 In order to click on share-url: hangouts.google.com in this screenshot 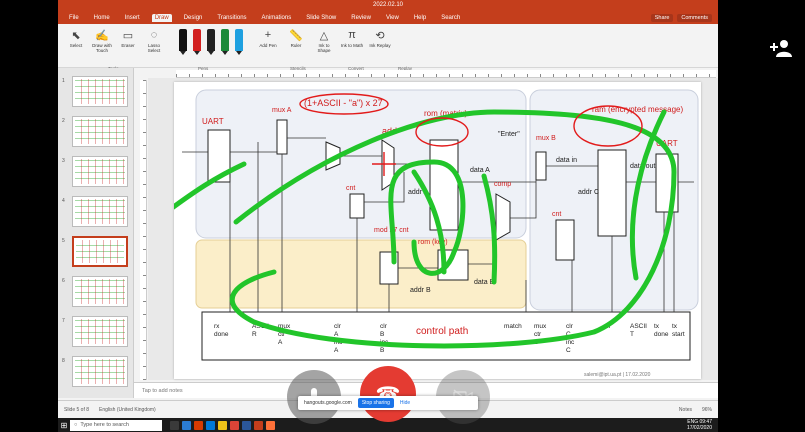, I will do `click(328, 403)`.